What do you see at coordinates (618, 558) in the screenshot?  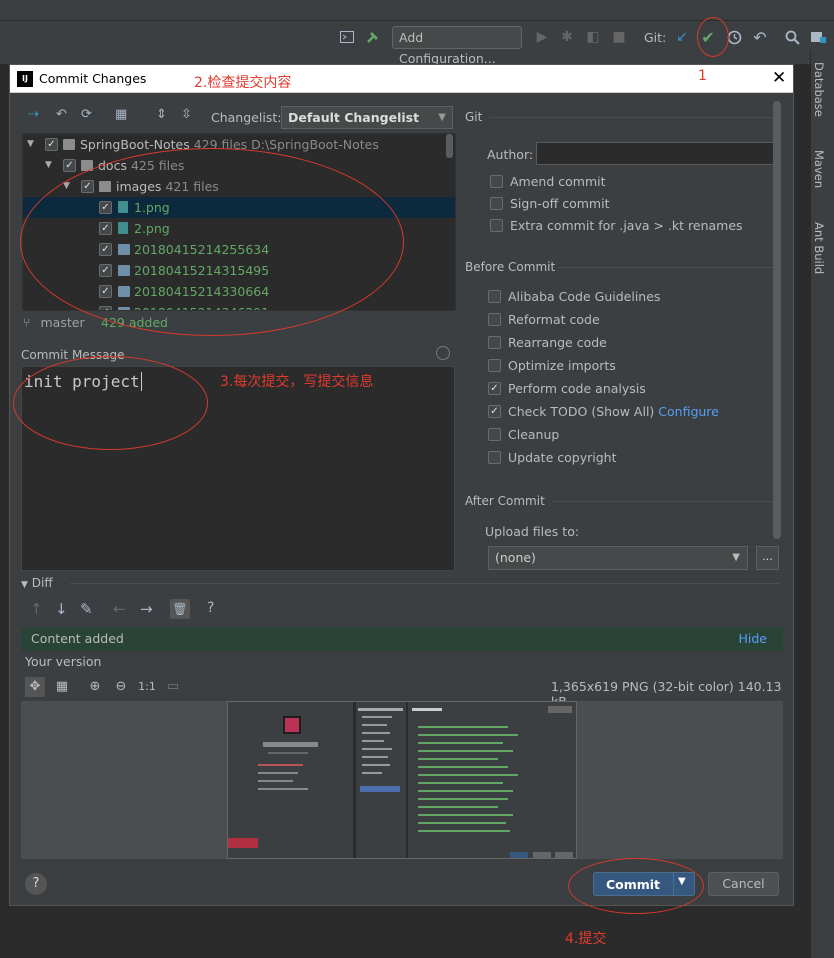 I see `upload-target-select: (none) ▼` at bounding box center [618, 558].